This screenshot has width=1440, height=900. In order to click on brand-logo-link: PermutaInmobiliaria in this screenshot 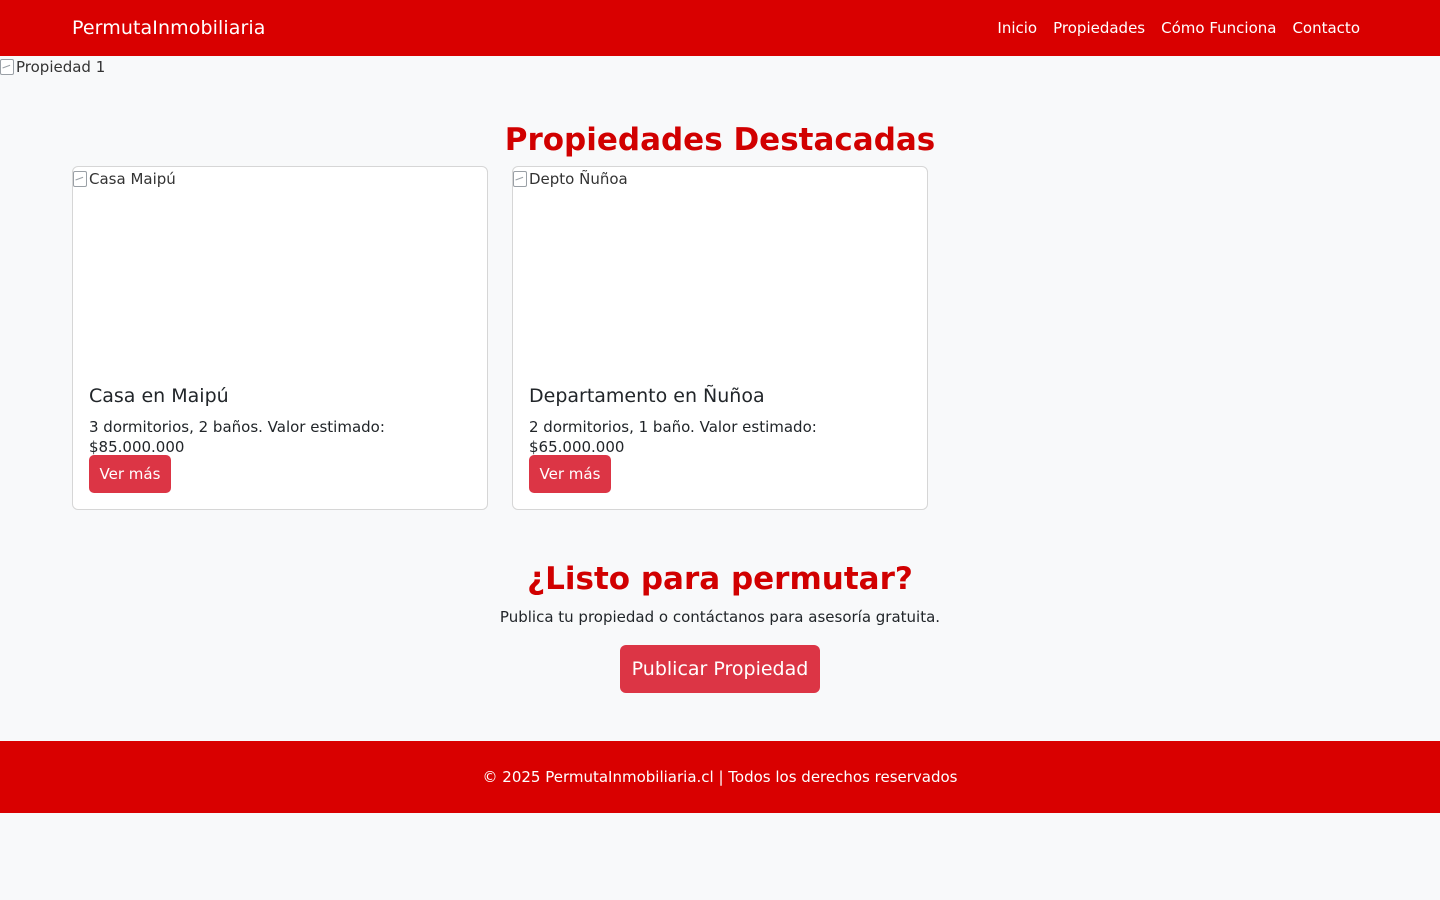, I will do `click(169, 28)`.